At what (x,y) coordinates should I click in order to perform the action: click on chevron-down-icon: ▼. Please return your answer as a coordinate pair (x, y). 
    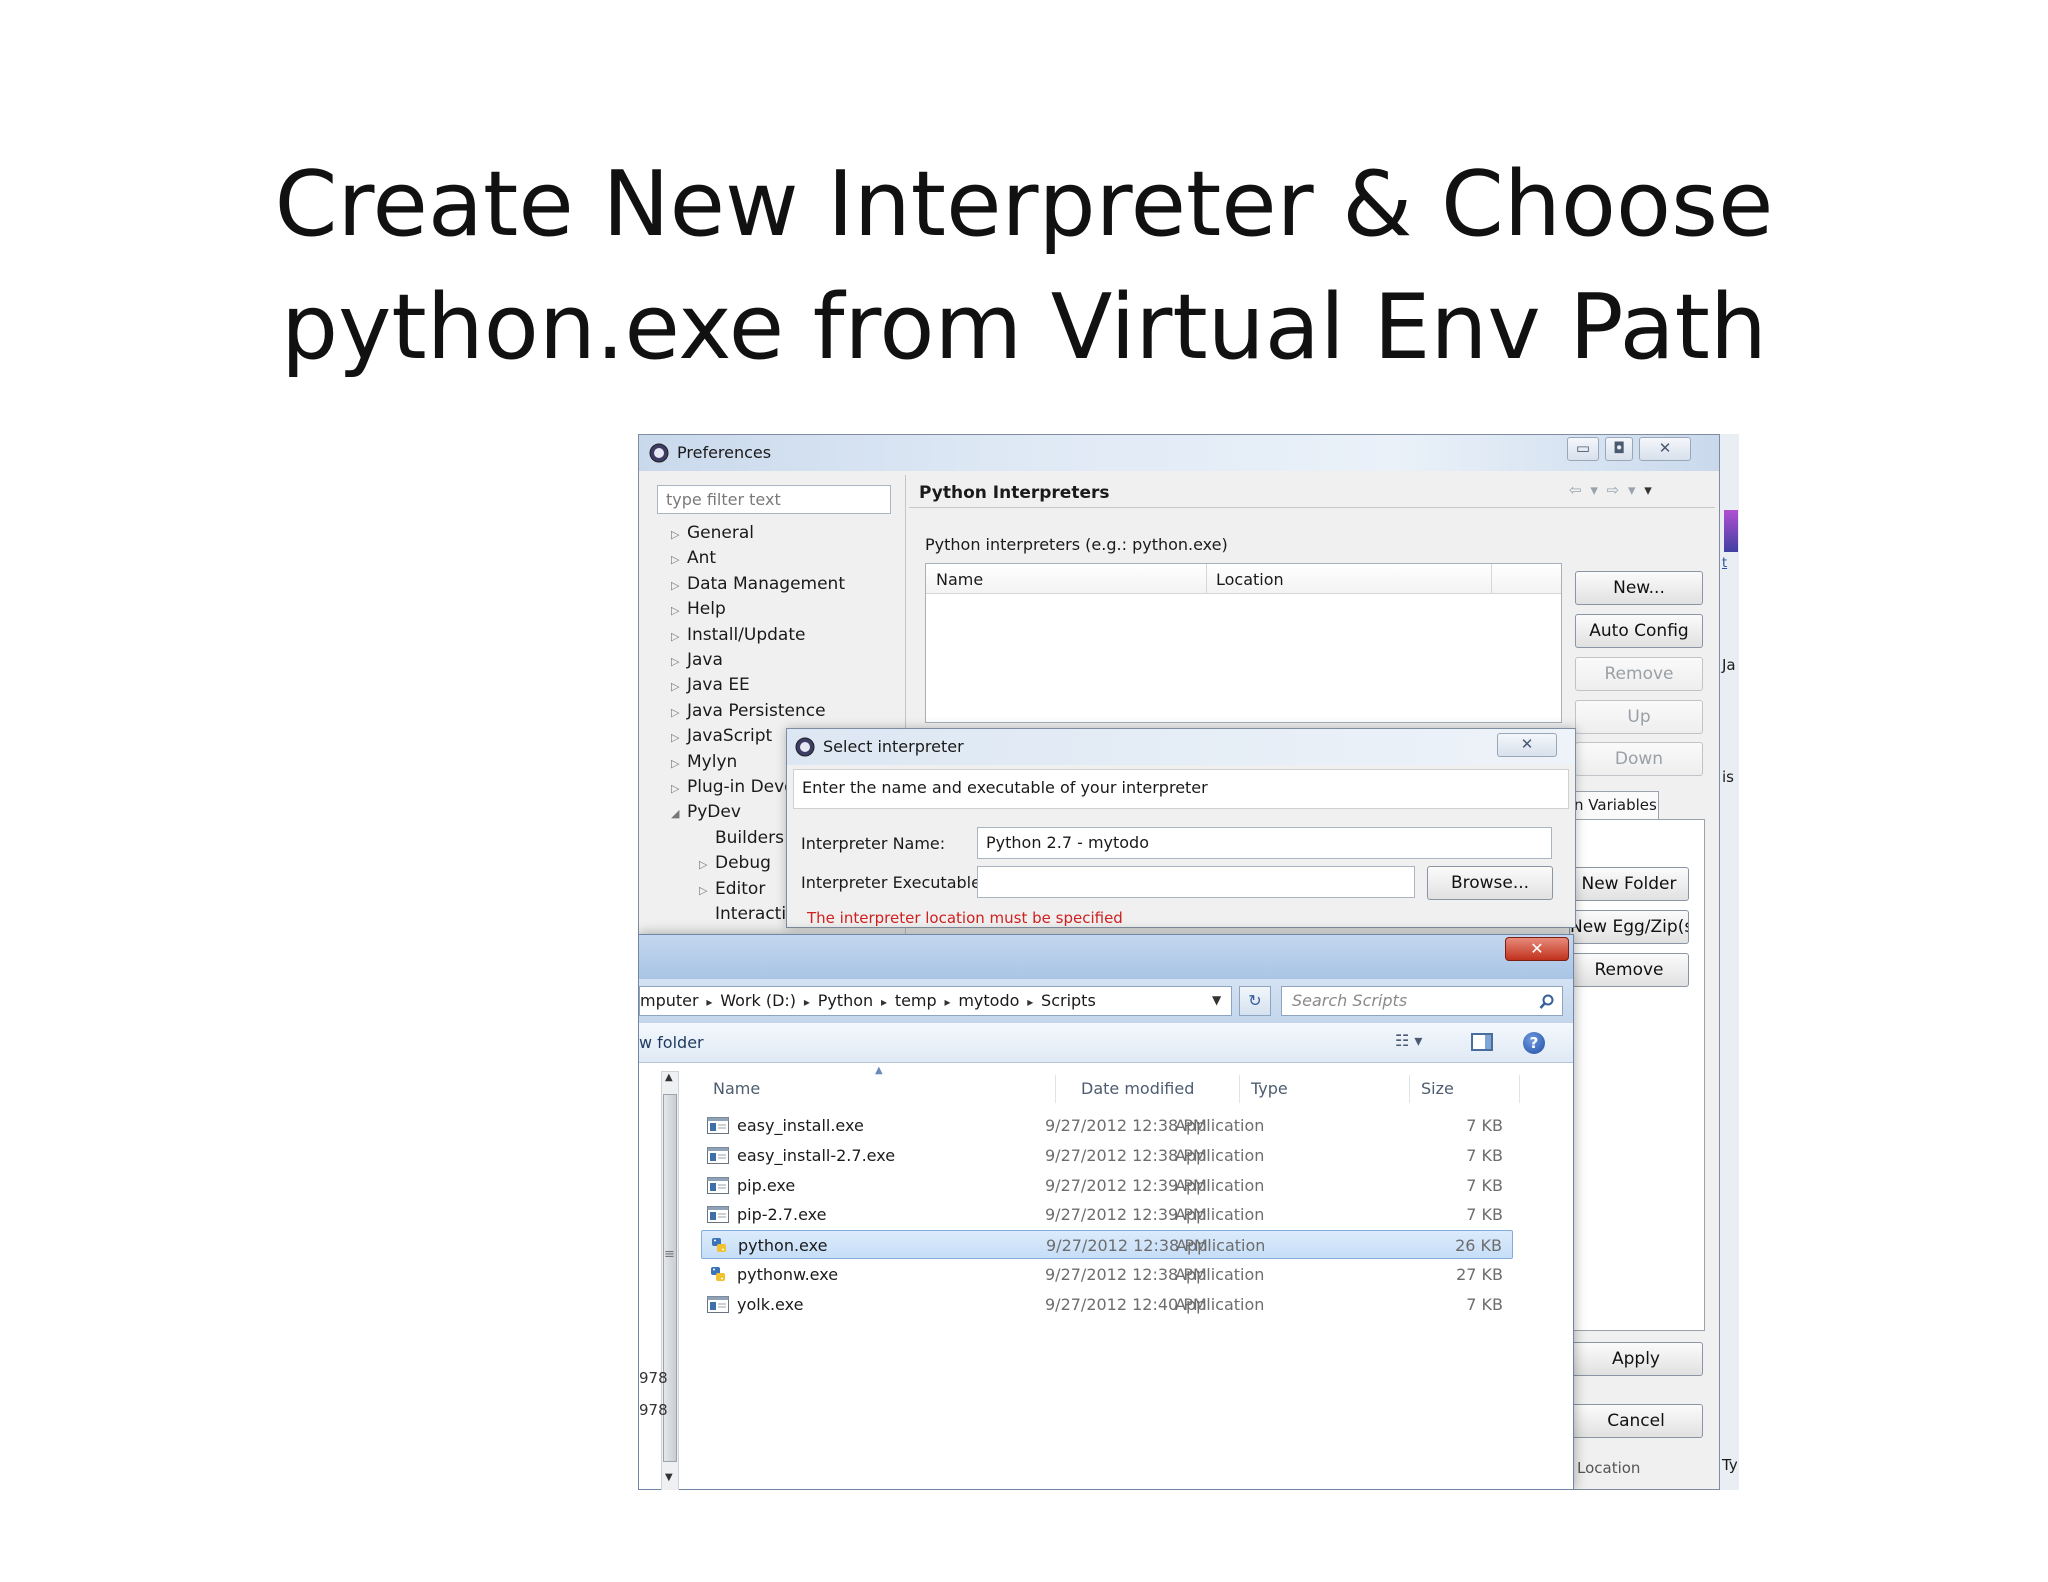
    Looking at the image, I should click on (1216, 1000).